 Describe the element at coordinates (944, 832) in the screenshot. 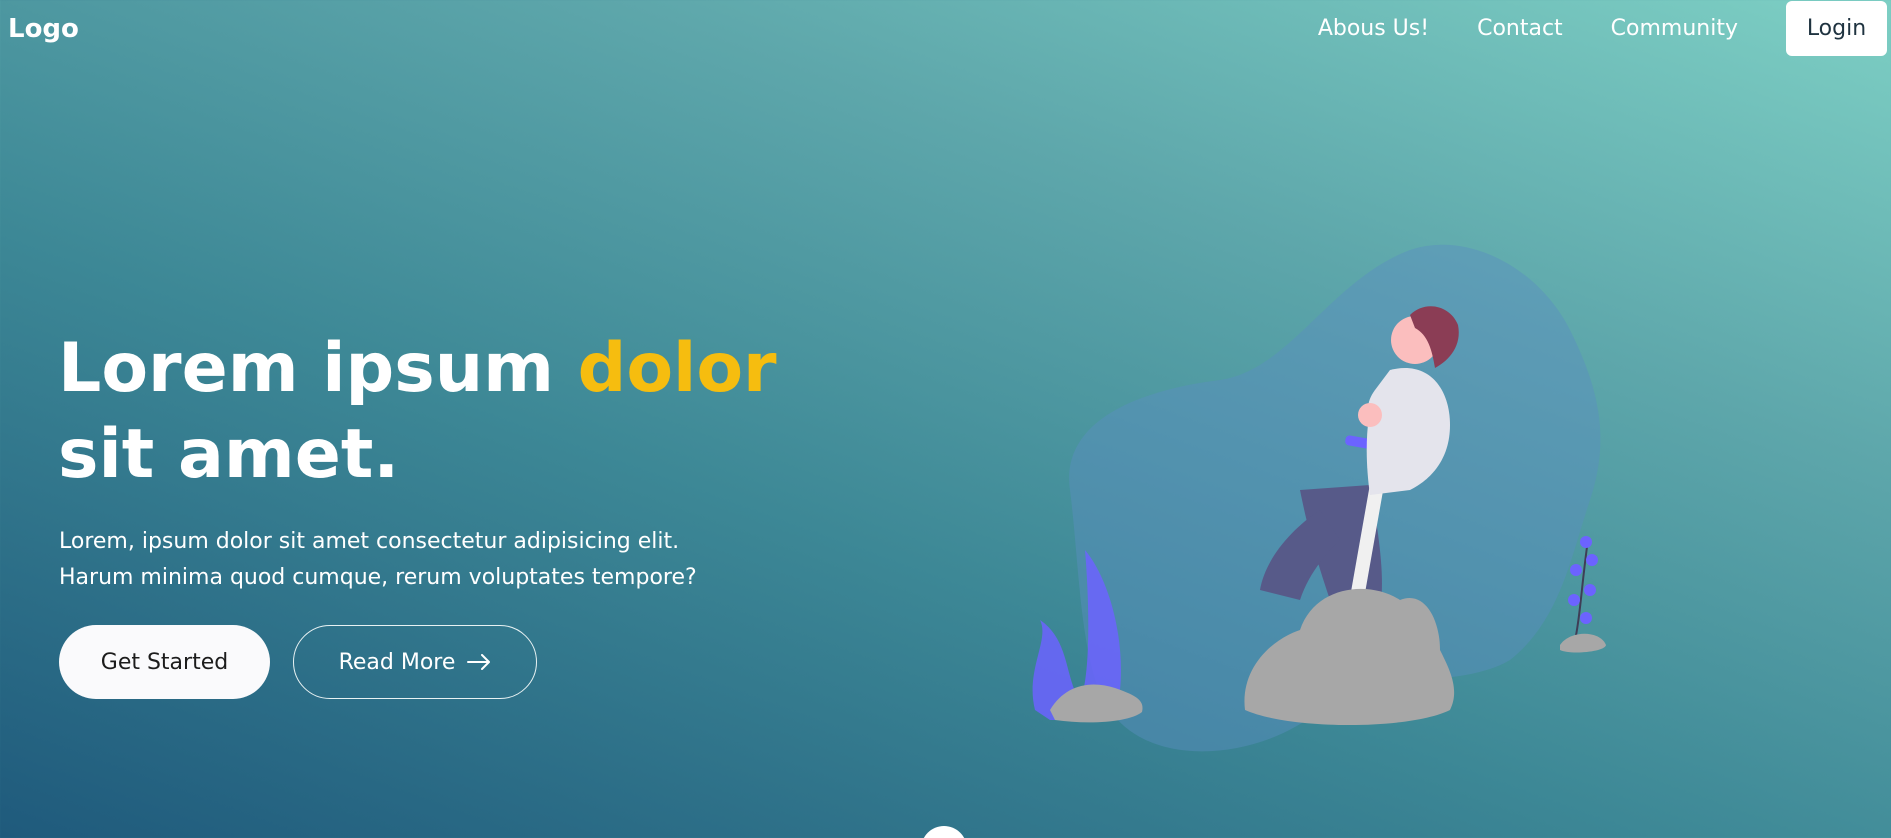

I see `scroll-indicator` at that location.